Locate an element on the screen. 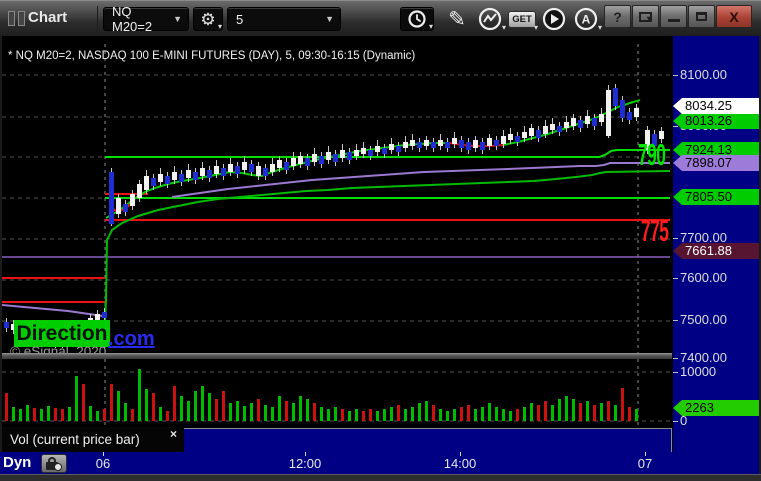 This screenshot has height=481, width=761. time-template-button: ▾ is located at coordinates (417, 19).